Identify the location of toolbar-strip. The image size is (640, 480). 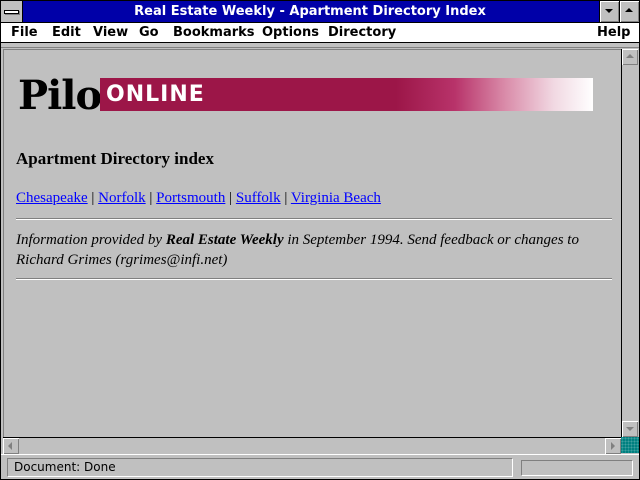
(320, 46).